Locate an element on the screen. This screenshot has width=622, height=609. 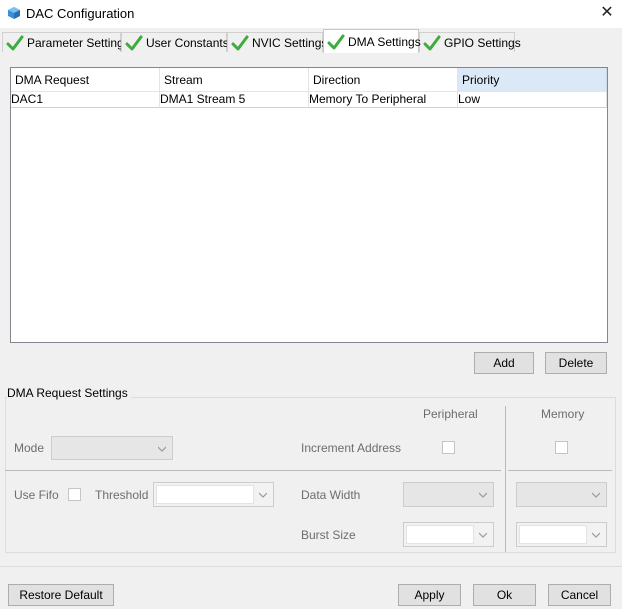
tab-label: User Constants is located at coordinates (187, 42).